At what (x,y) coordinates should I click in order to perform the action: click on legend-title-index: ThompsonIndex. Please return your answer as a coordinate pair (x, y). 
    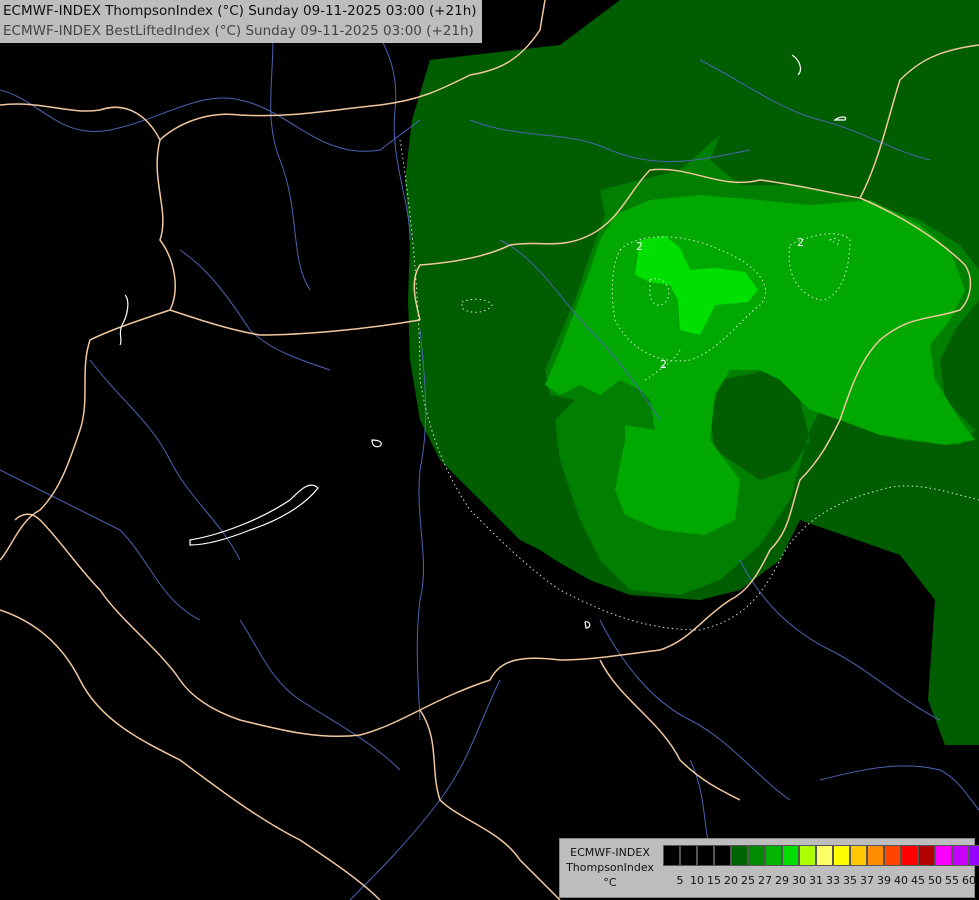
    Looking at the image, I should click on (610, 867).